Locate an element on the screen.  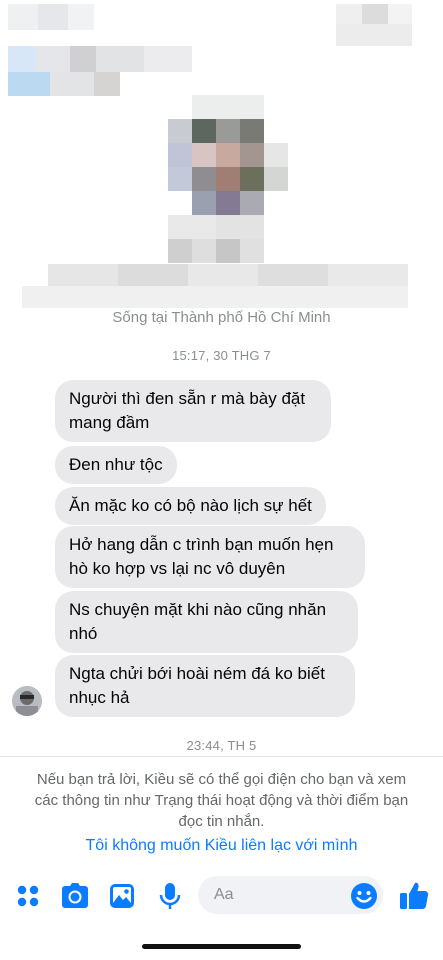
camera-icon is located at coordinates (75, 896).